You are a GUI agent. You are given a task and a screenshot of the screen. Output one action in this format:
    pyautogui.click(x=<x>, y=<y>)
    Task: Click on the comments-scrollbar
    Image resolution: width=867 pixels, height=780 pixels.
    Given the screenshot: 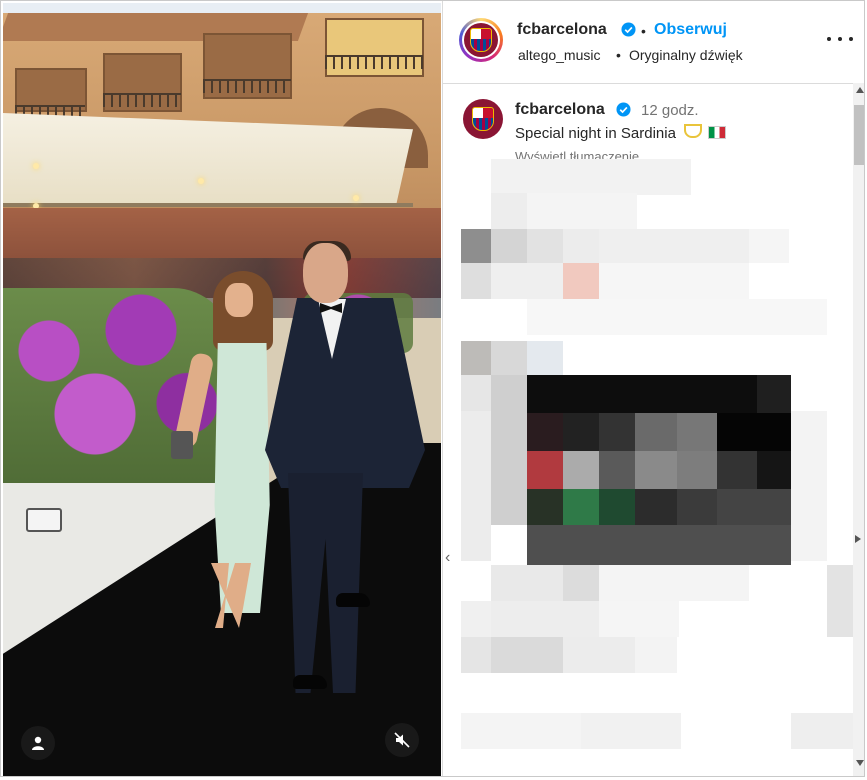 What is the action you would take?
    pyautogui.click(x=858, y=429)
    